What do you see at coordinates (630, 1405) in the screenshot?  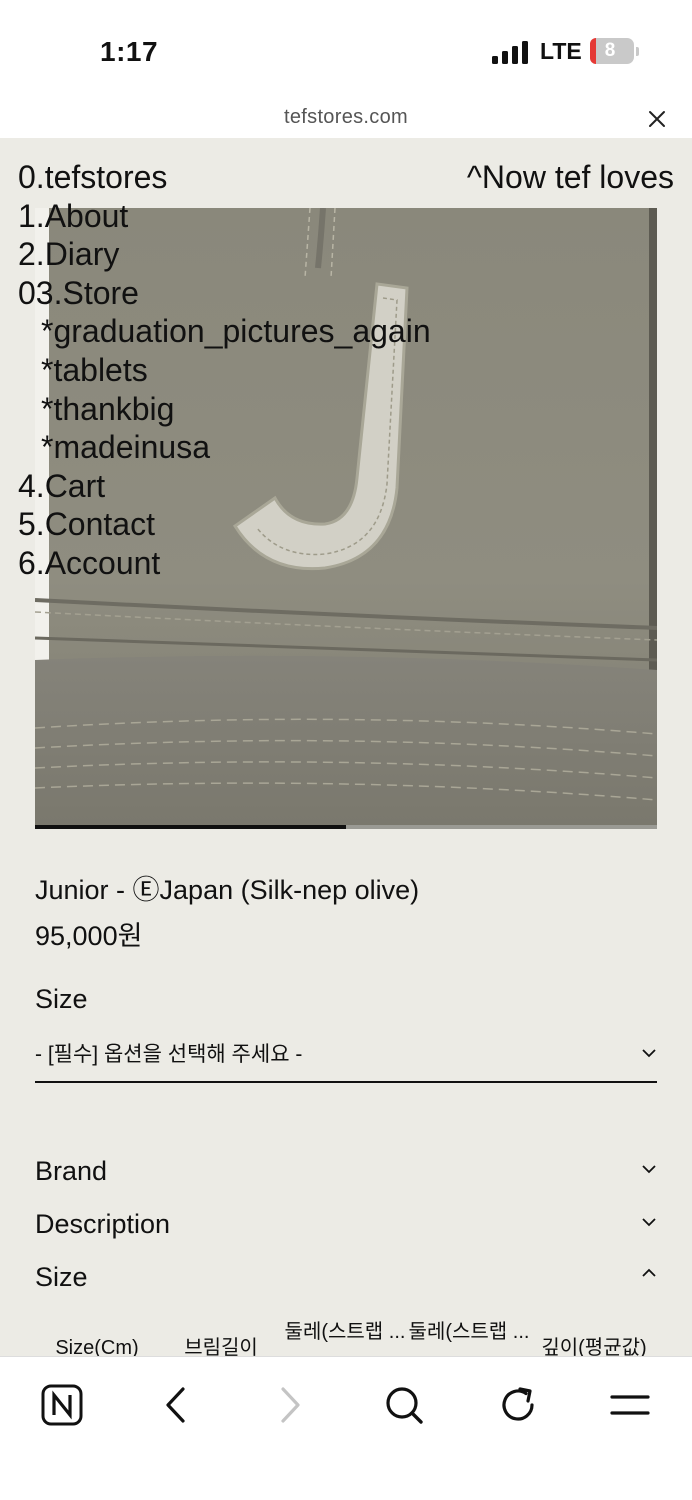 I see `menu-icon` at bounding box center [630, 1405].